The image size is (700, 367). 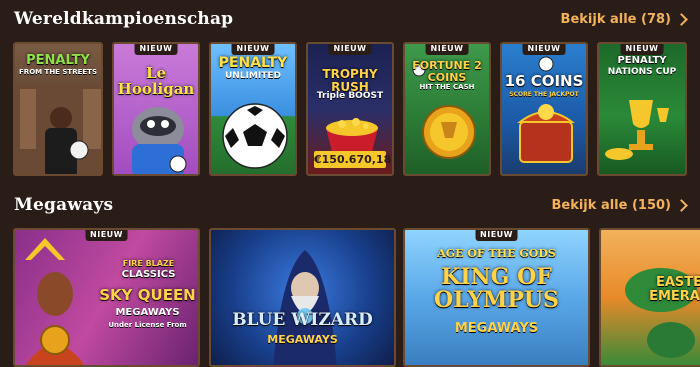 What do you see at coordinates (147, 295) in the screenshot?
I see `game-title: SKY QUEEN` at bounding box center [147, 295].